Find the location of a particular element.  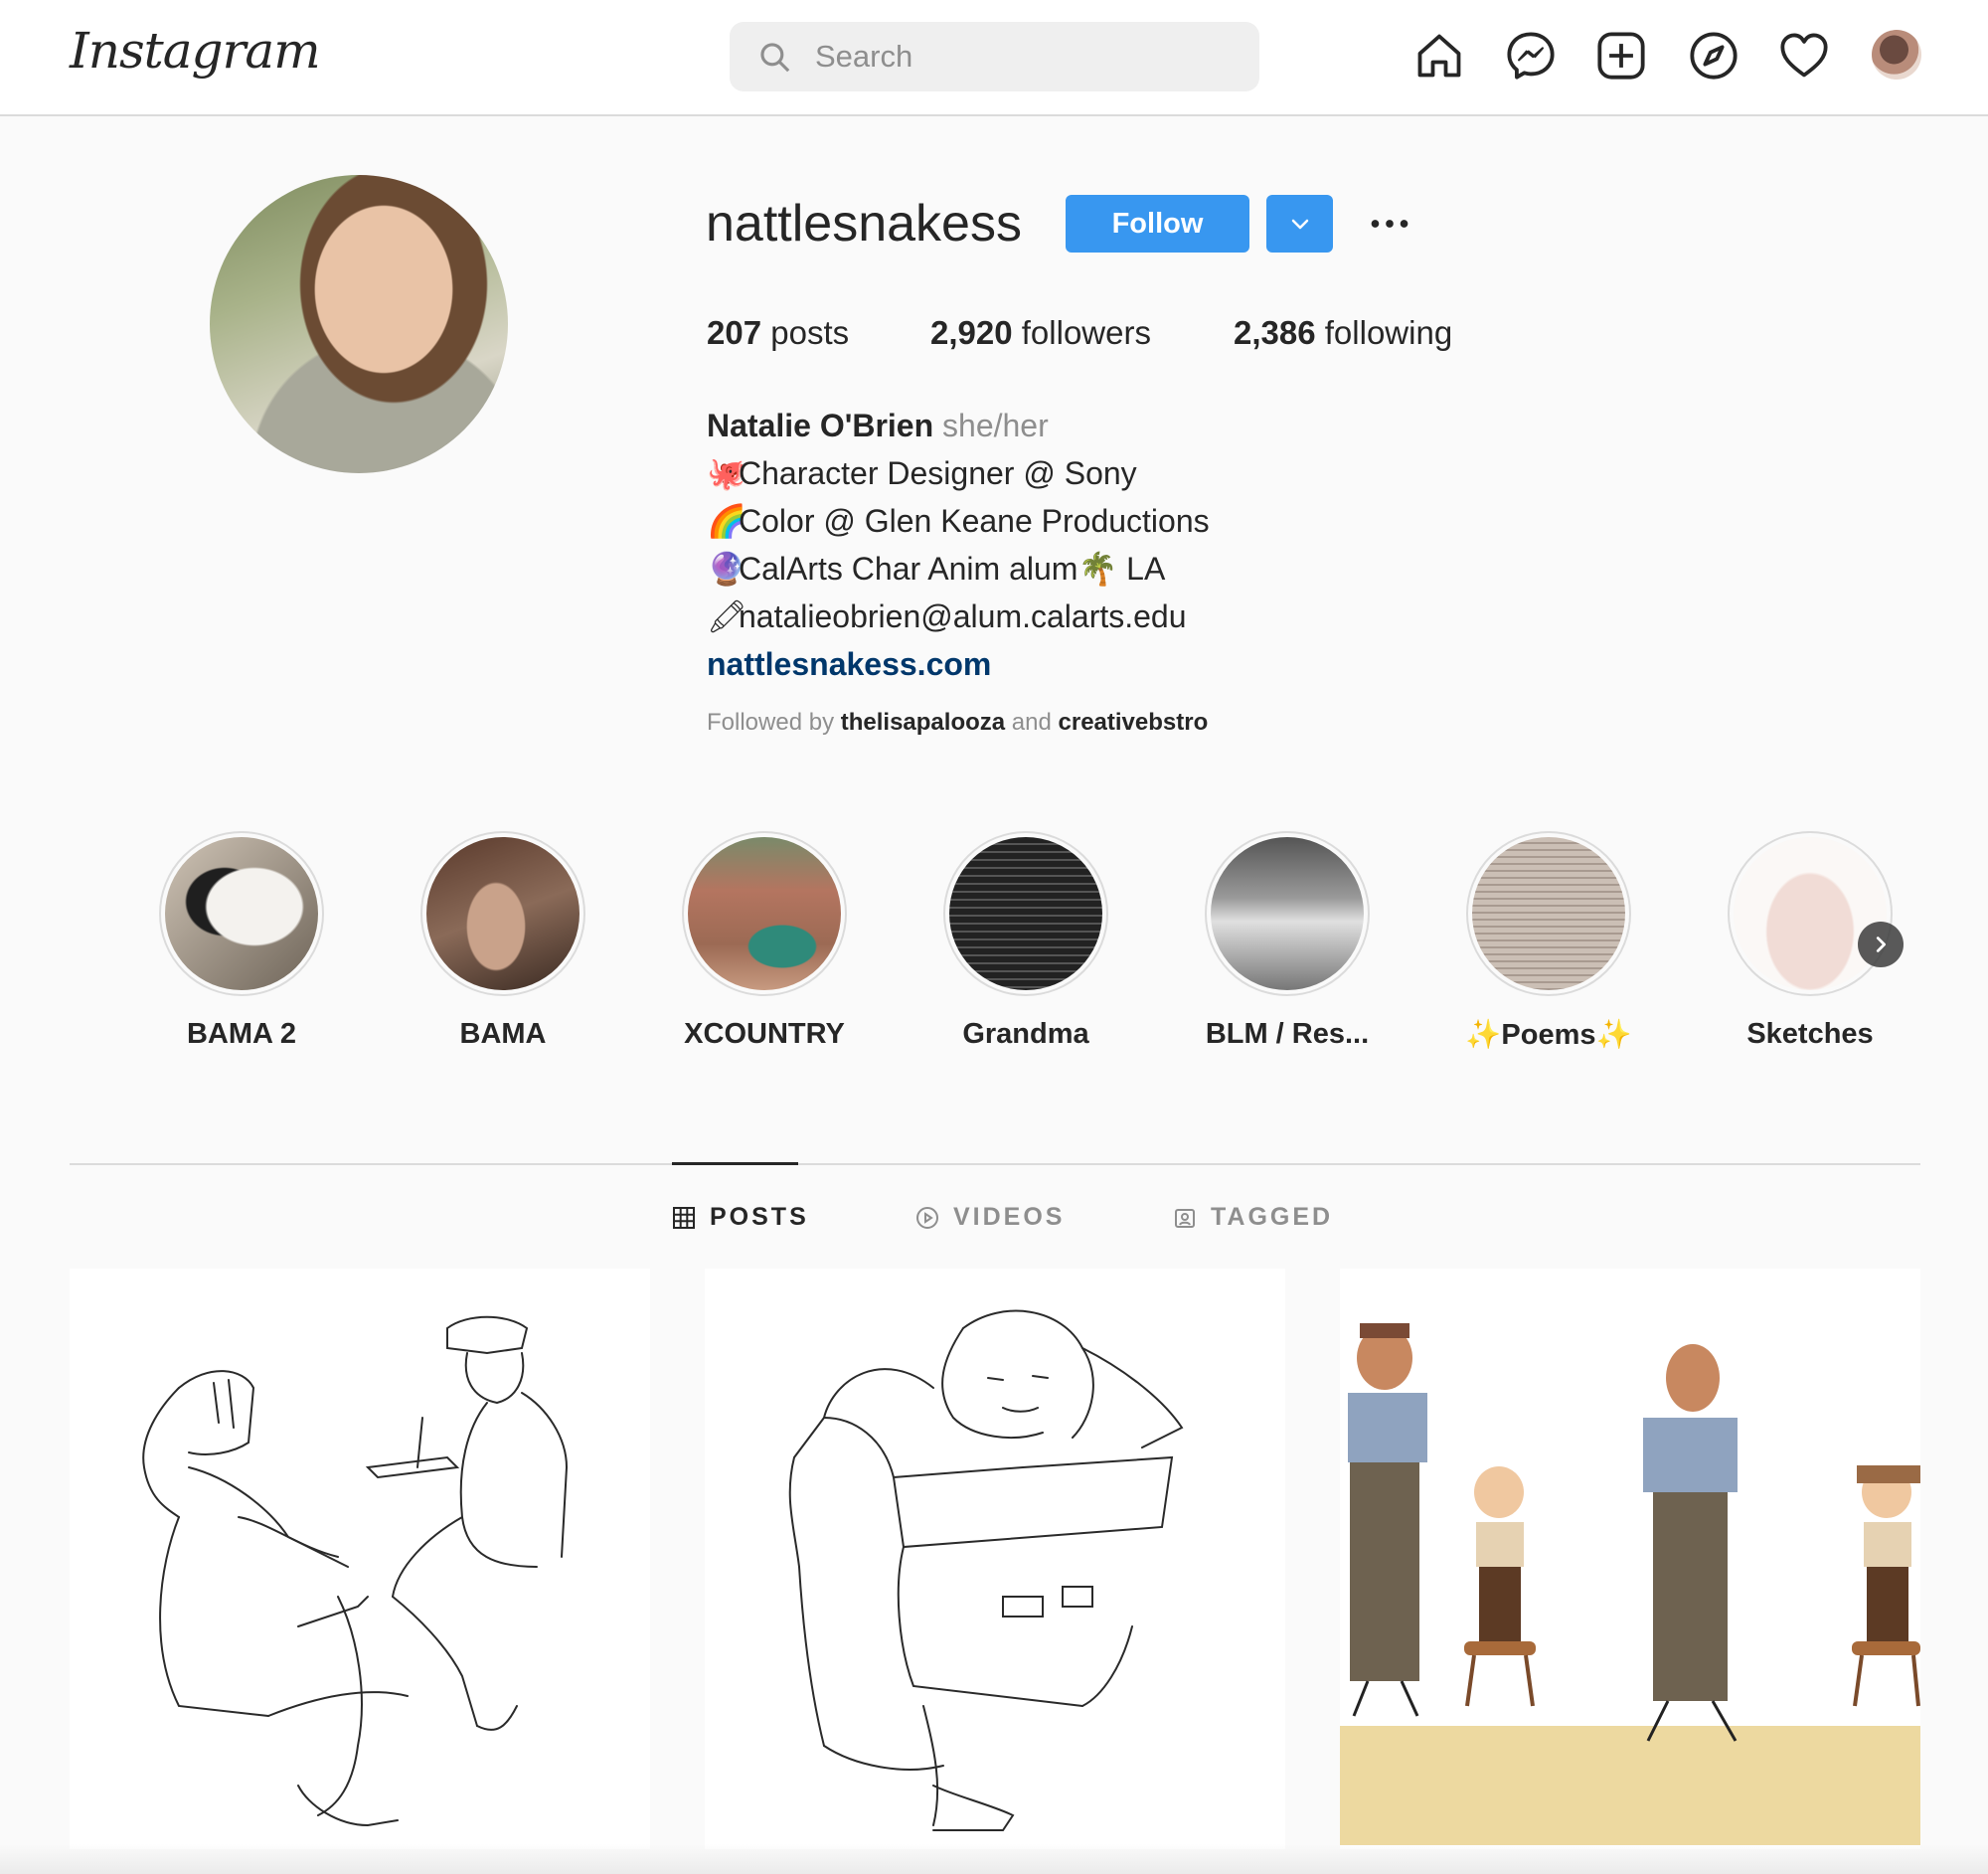

explore-icon is located at coordinates (1714, 56).